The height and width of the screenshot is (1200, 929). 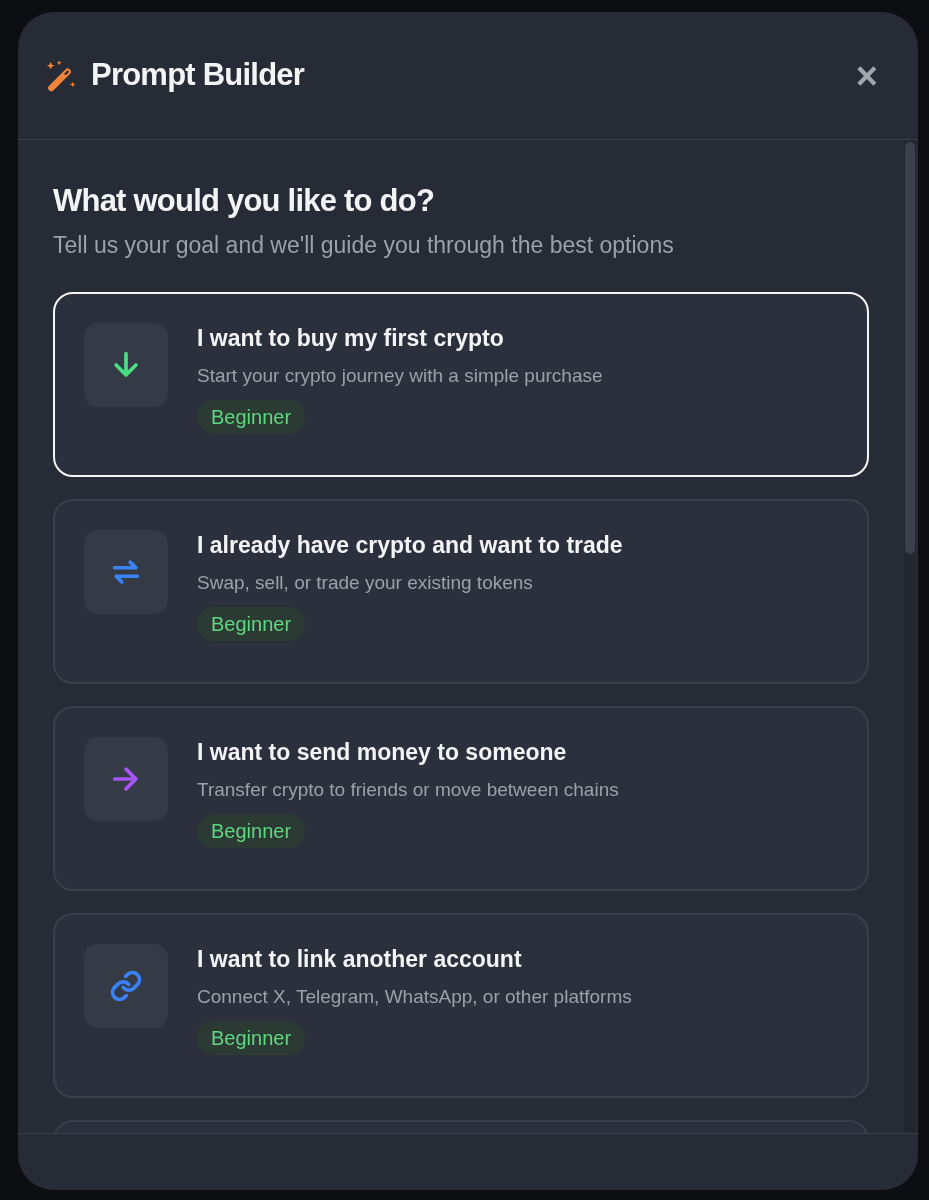 I want to click on section-subheading: Tell us your goal and we'll guide you through the best options, so click(x=364, y=245).